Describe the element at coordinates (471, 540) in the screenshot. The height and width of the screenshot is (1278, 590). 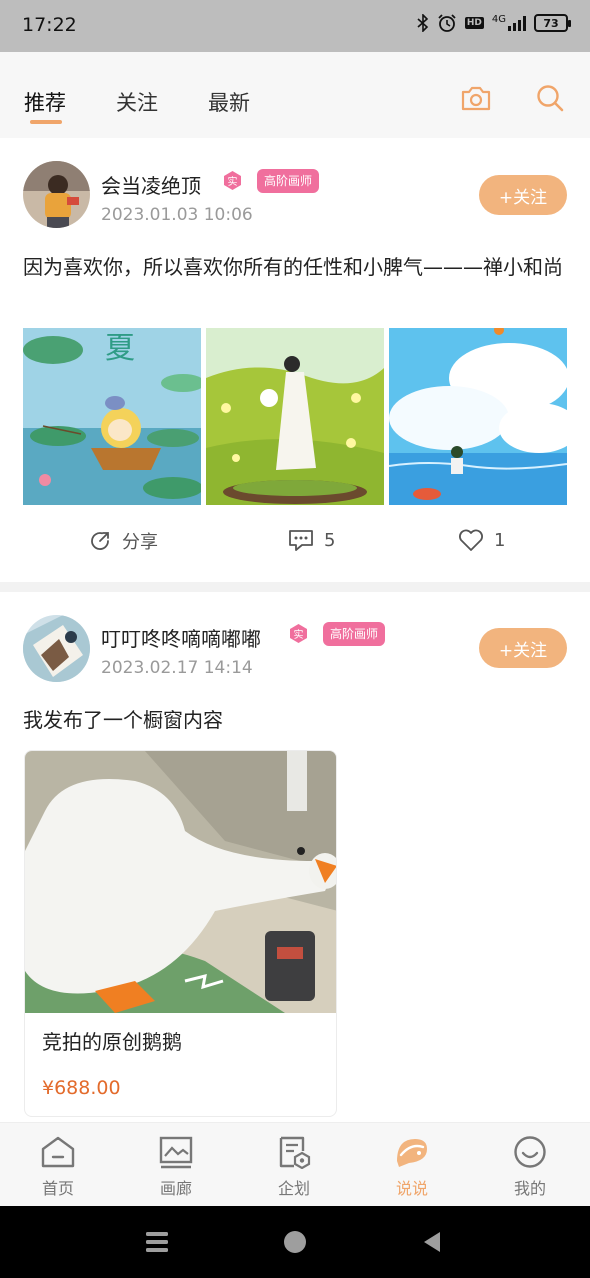
I see `heart-icon` at that location.